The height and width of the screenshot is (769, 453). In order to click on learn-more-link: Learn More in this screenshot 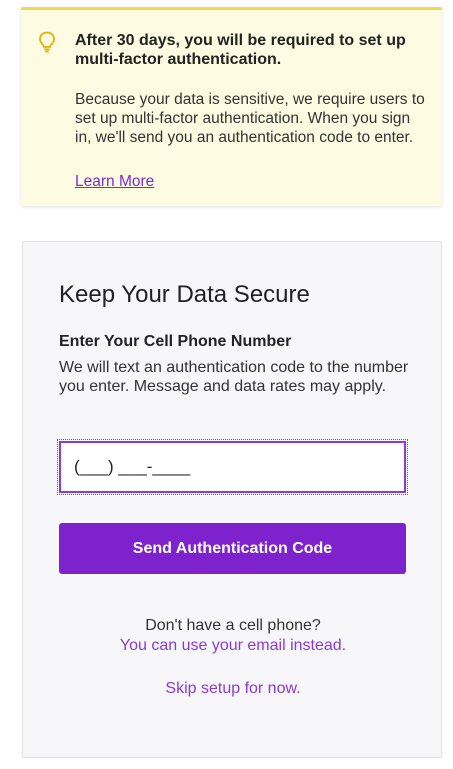, I will do `click(114, 181)`.